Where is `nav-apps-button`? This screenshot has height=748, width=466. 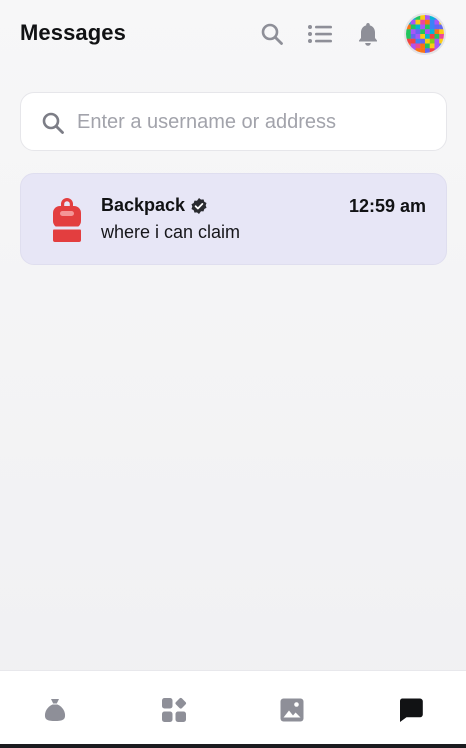
nav-apps-button is located at coordinates (174, 710).